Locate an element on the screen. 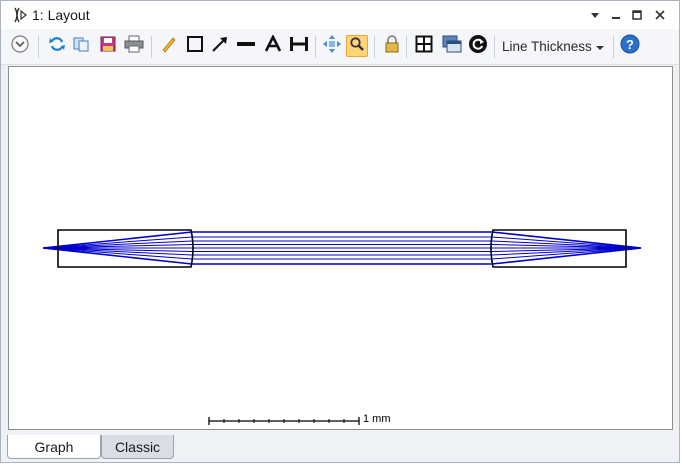 The width and height of the screenshot is (682, 465). toolbar: Line Thickness ? is located at coordinates (340, 47).